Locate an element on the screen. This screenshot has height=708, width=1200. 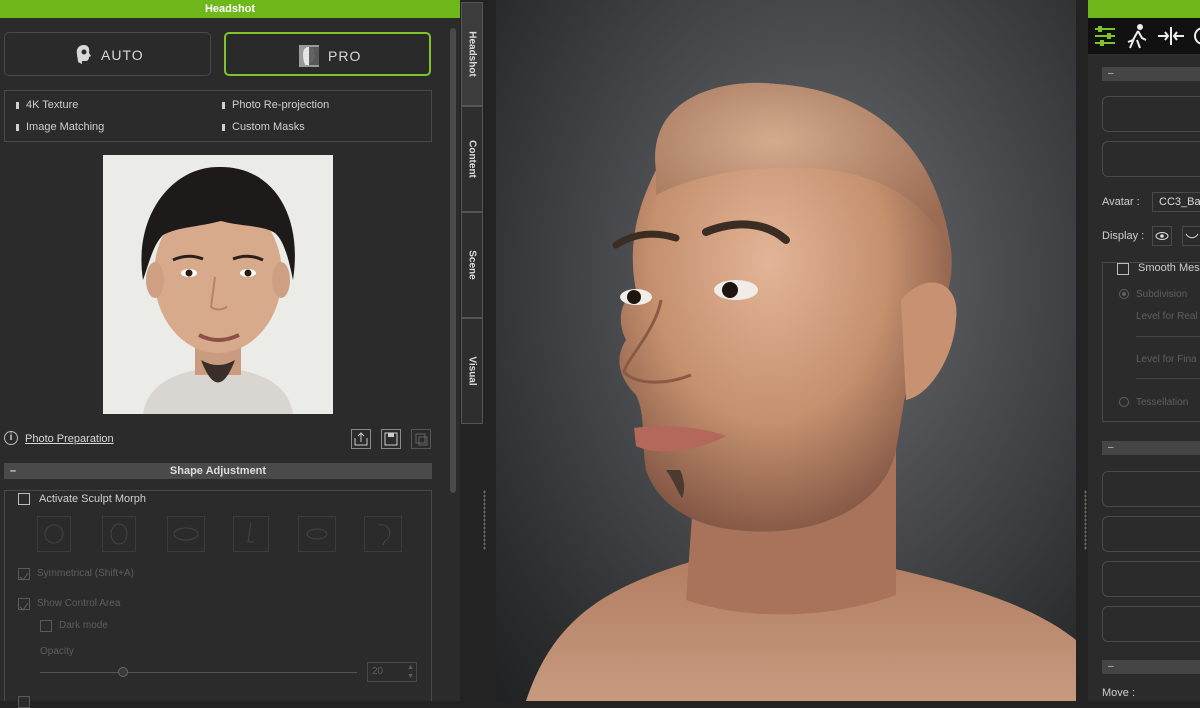
copy-icon is located at coordinates (421, 439).